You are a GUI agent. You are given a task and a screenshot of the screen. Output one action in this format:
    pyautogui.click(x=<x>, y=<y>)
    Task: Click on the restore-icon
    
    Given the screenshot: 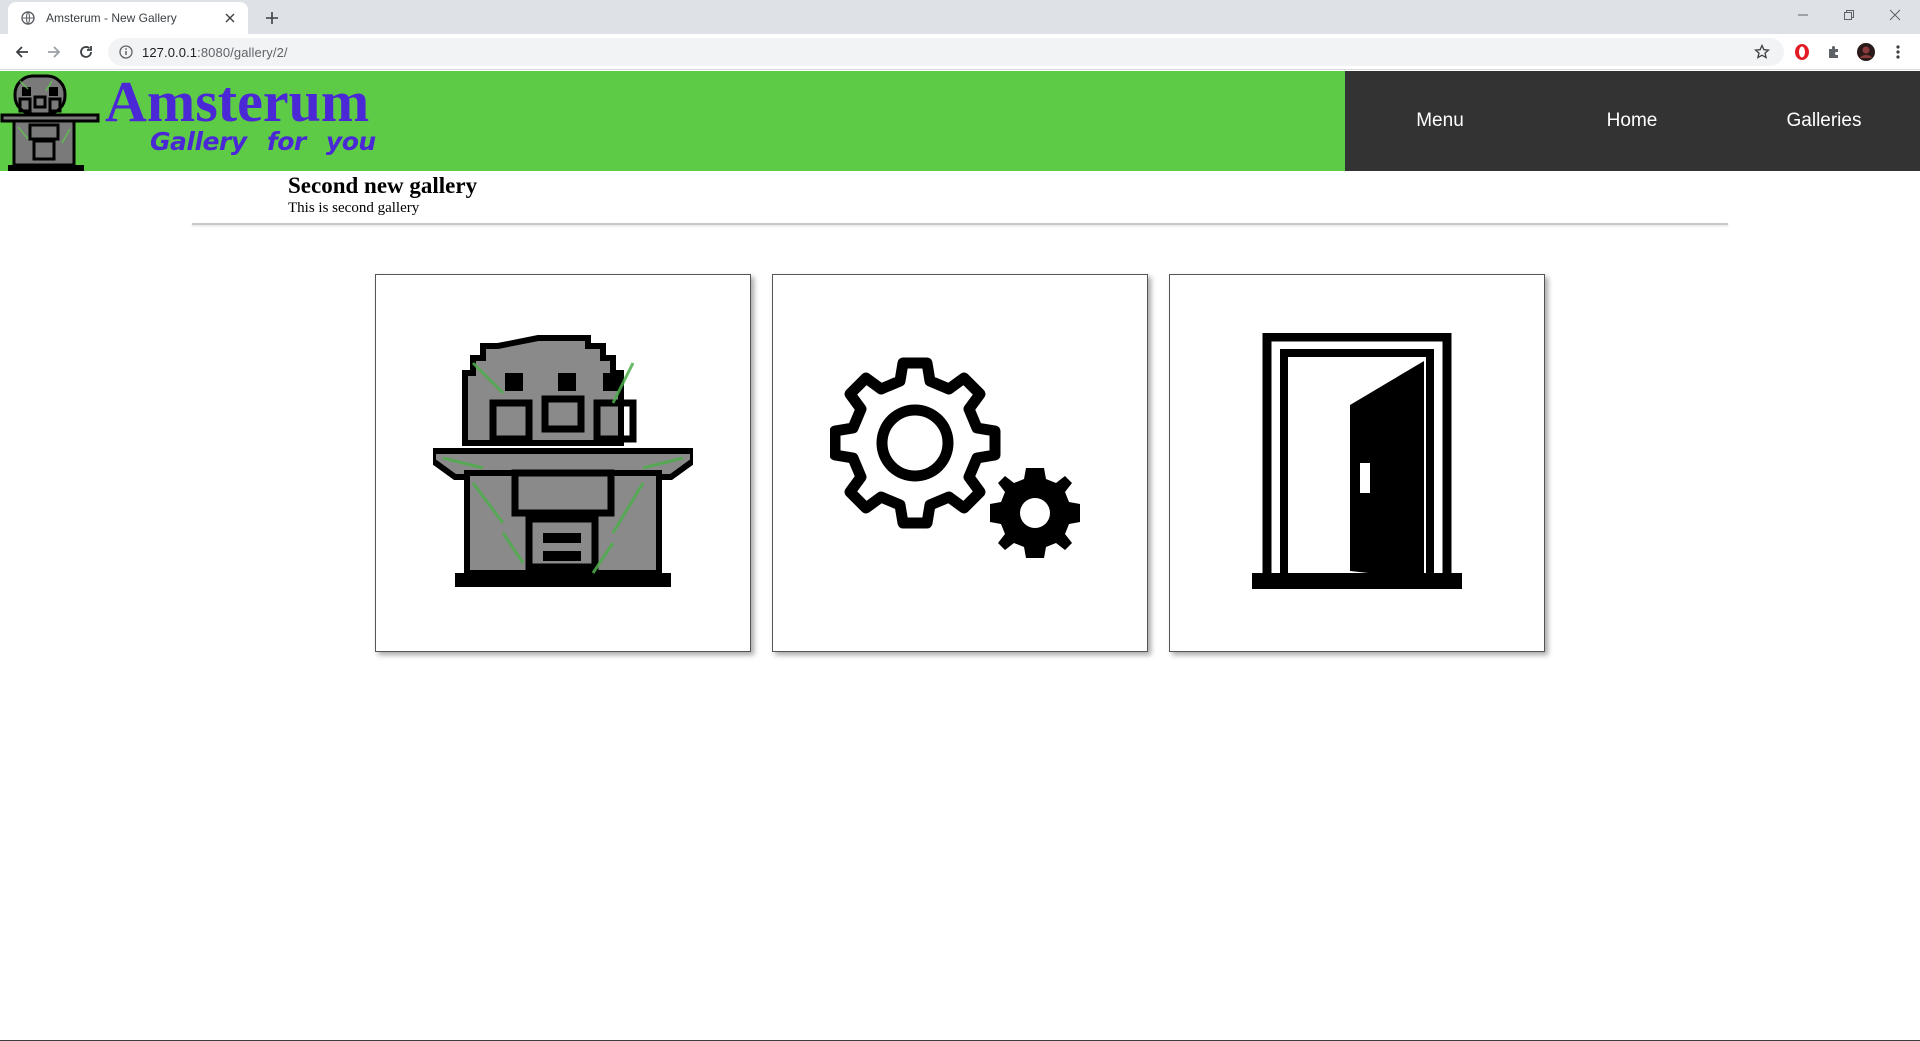 What is the action you would take?
    pyautogui.click(x=1849, y=15)
    